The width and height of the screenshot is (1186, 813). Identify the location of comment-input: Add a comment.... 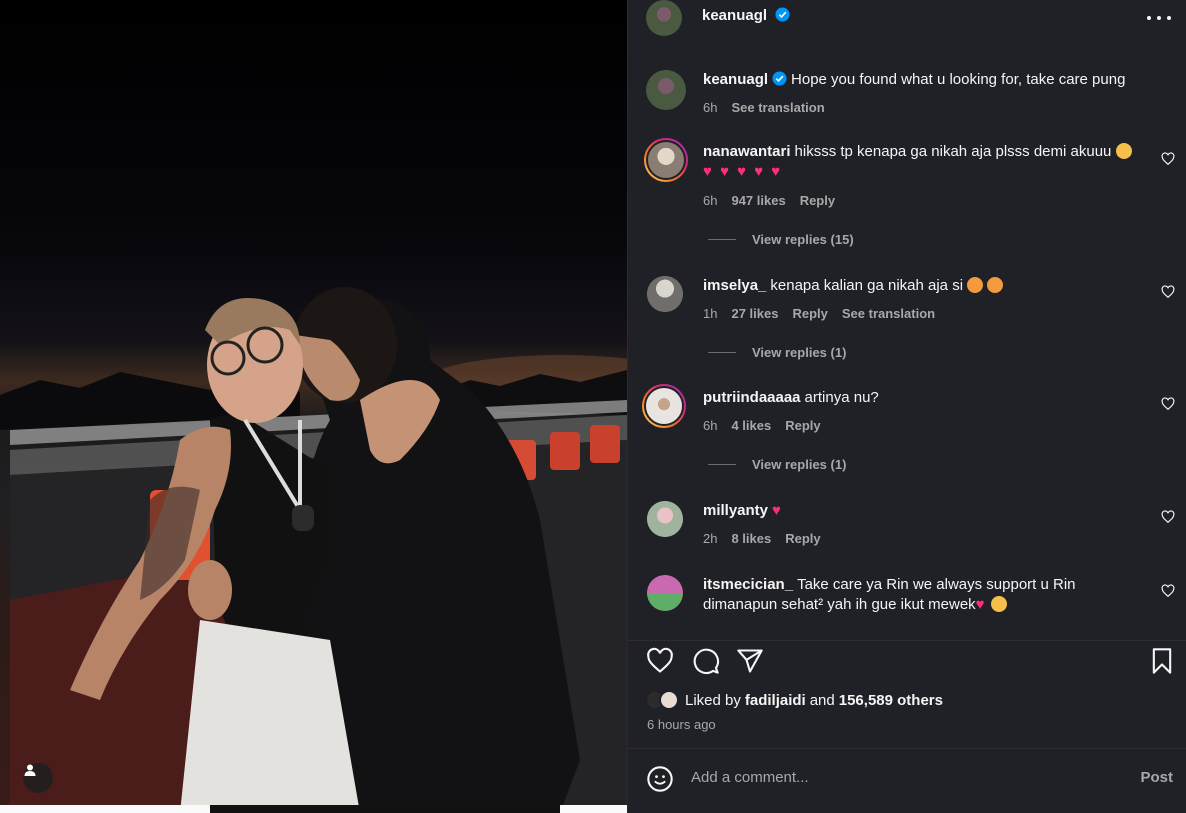
(750, 777).